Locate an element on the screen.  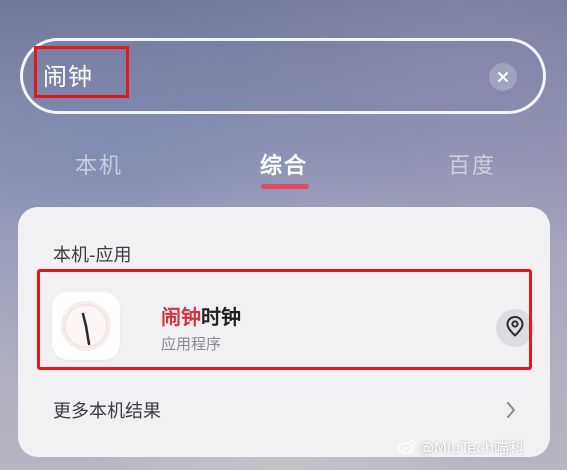
clear-search-button is located at coordinates (503, 77).